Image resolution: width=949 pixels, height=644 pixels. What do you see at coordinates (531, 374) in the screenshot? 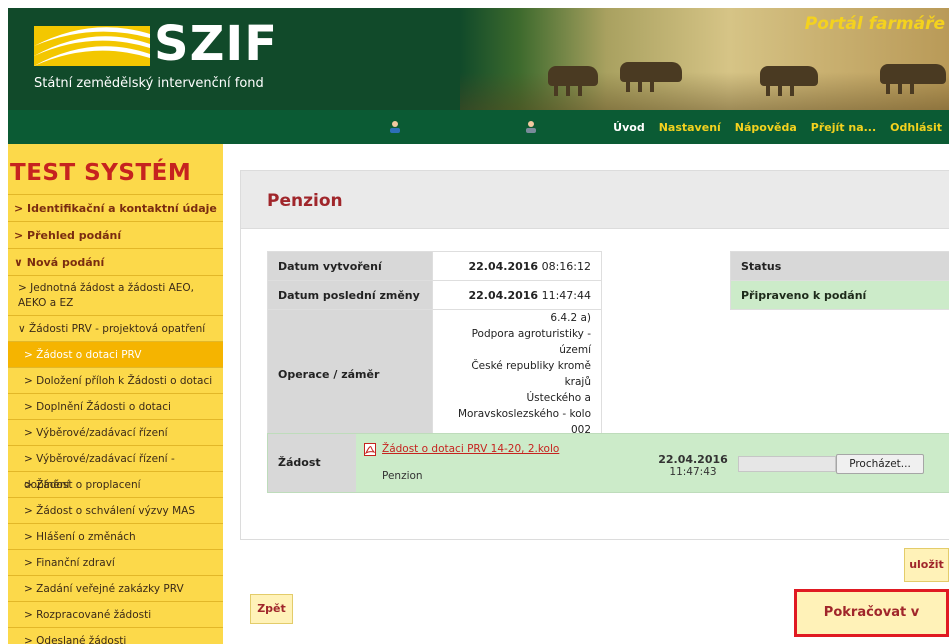
I see `operation-line: České republiky kromě krajů` at bounding box center [531, 374].